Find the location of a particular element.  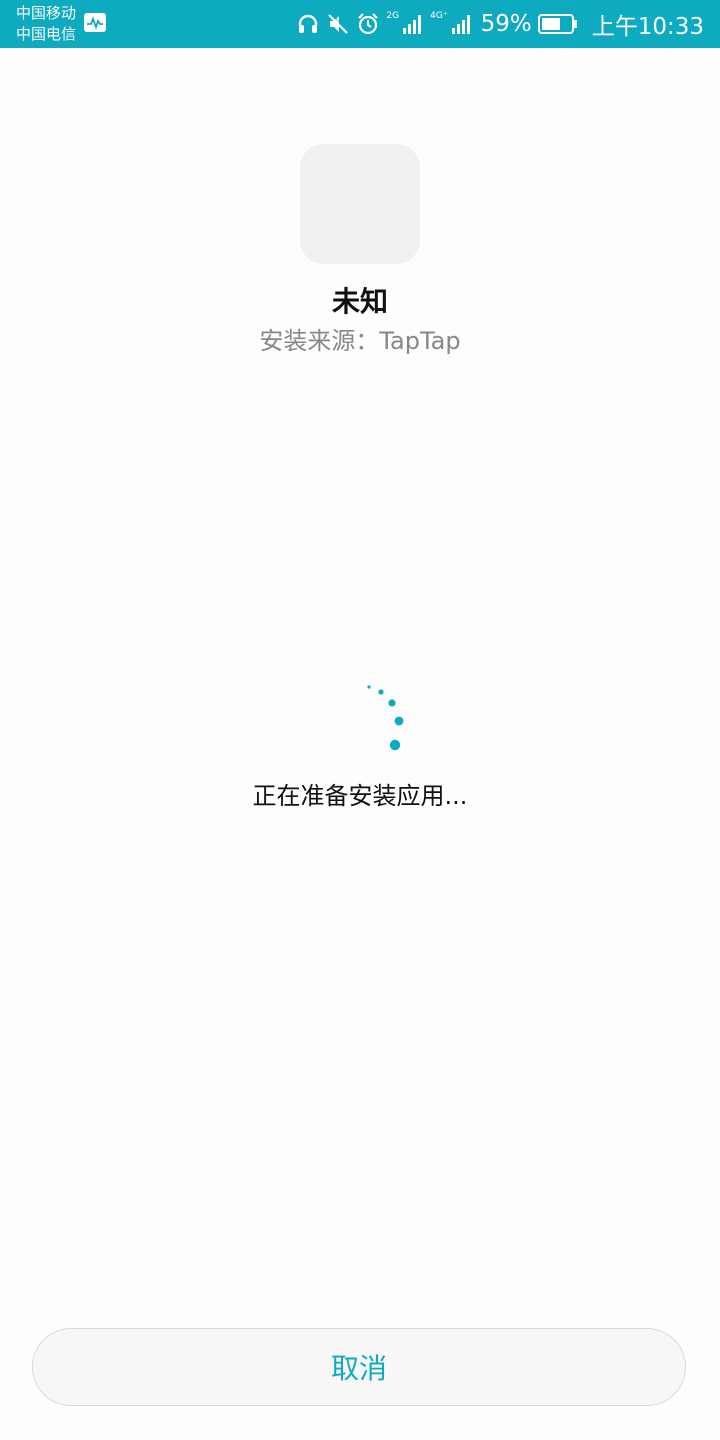

install-source: 安装来源：TapTap is located at coordinates (360, 341).